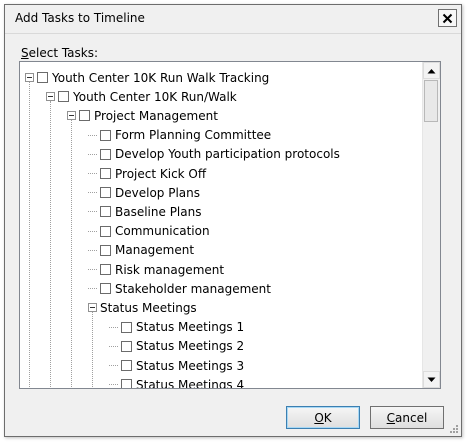  I want to click on scroll-up-button, so click(431, 70).